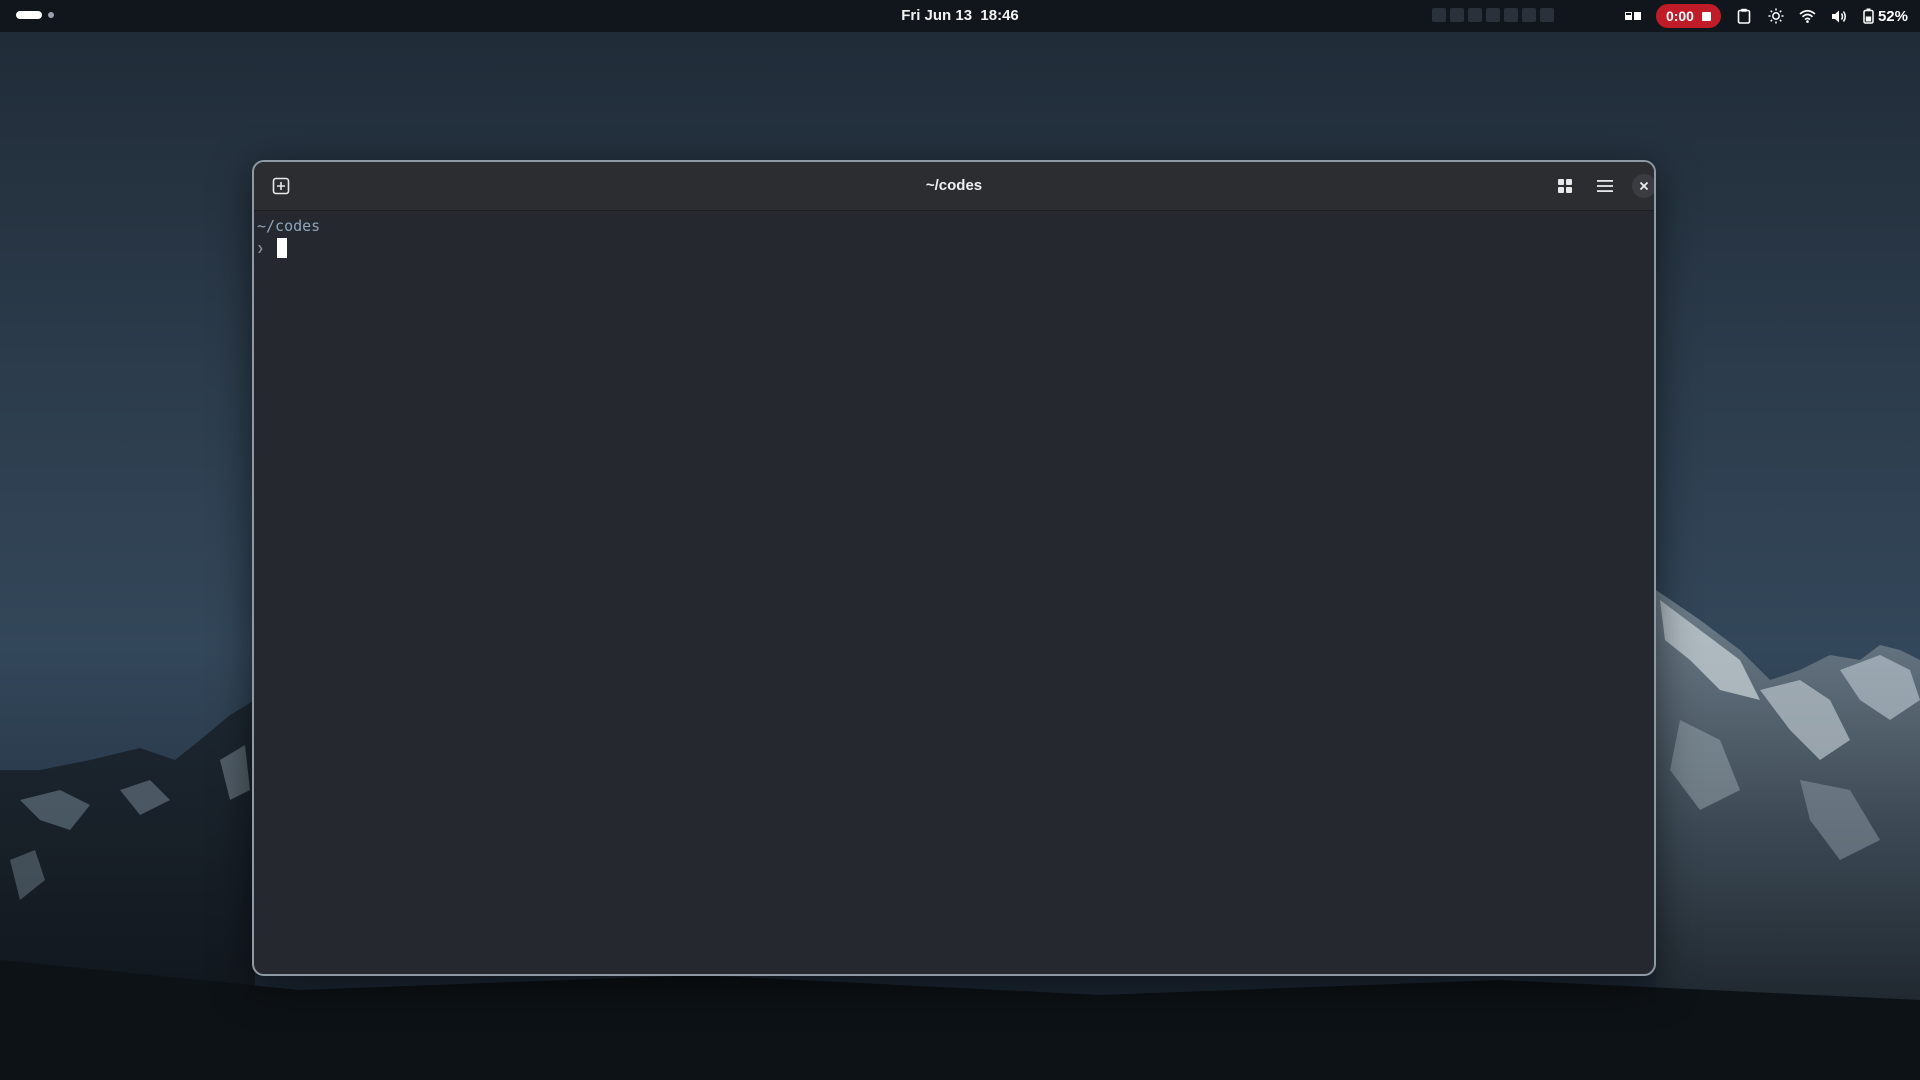  Describe the element at coordinates (1706, 16) in the screenshot. I see `stop-recording-icon` at that location.